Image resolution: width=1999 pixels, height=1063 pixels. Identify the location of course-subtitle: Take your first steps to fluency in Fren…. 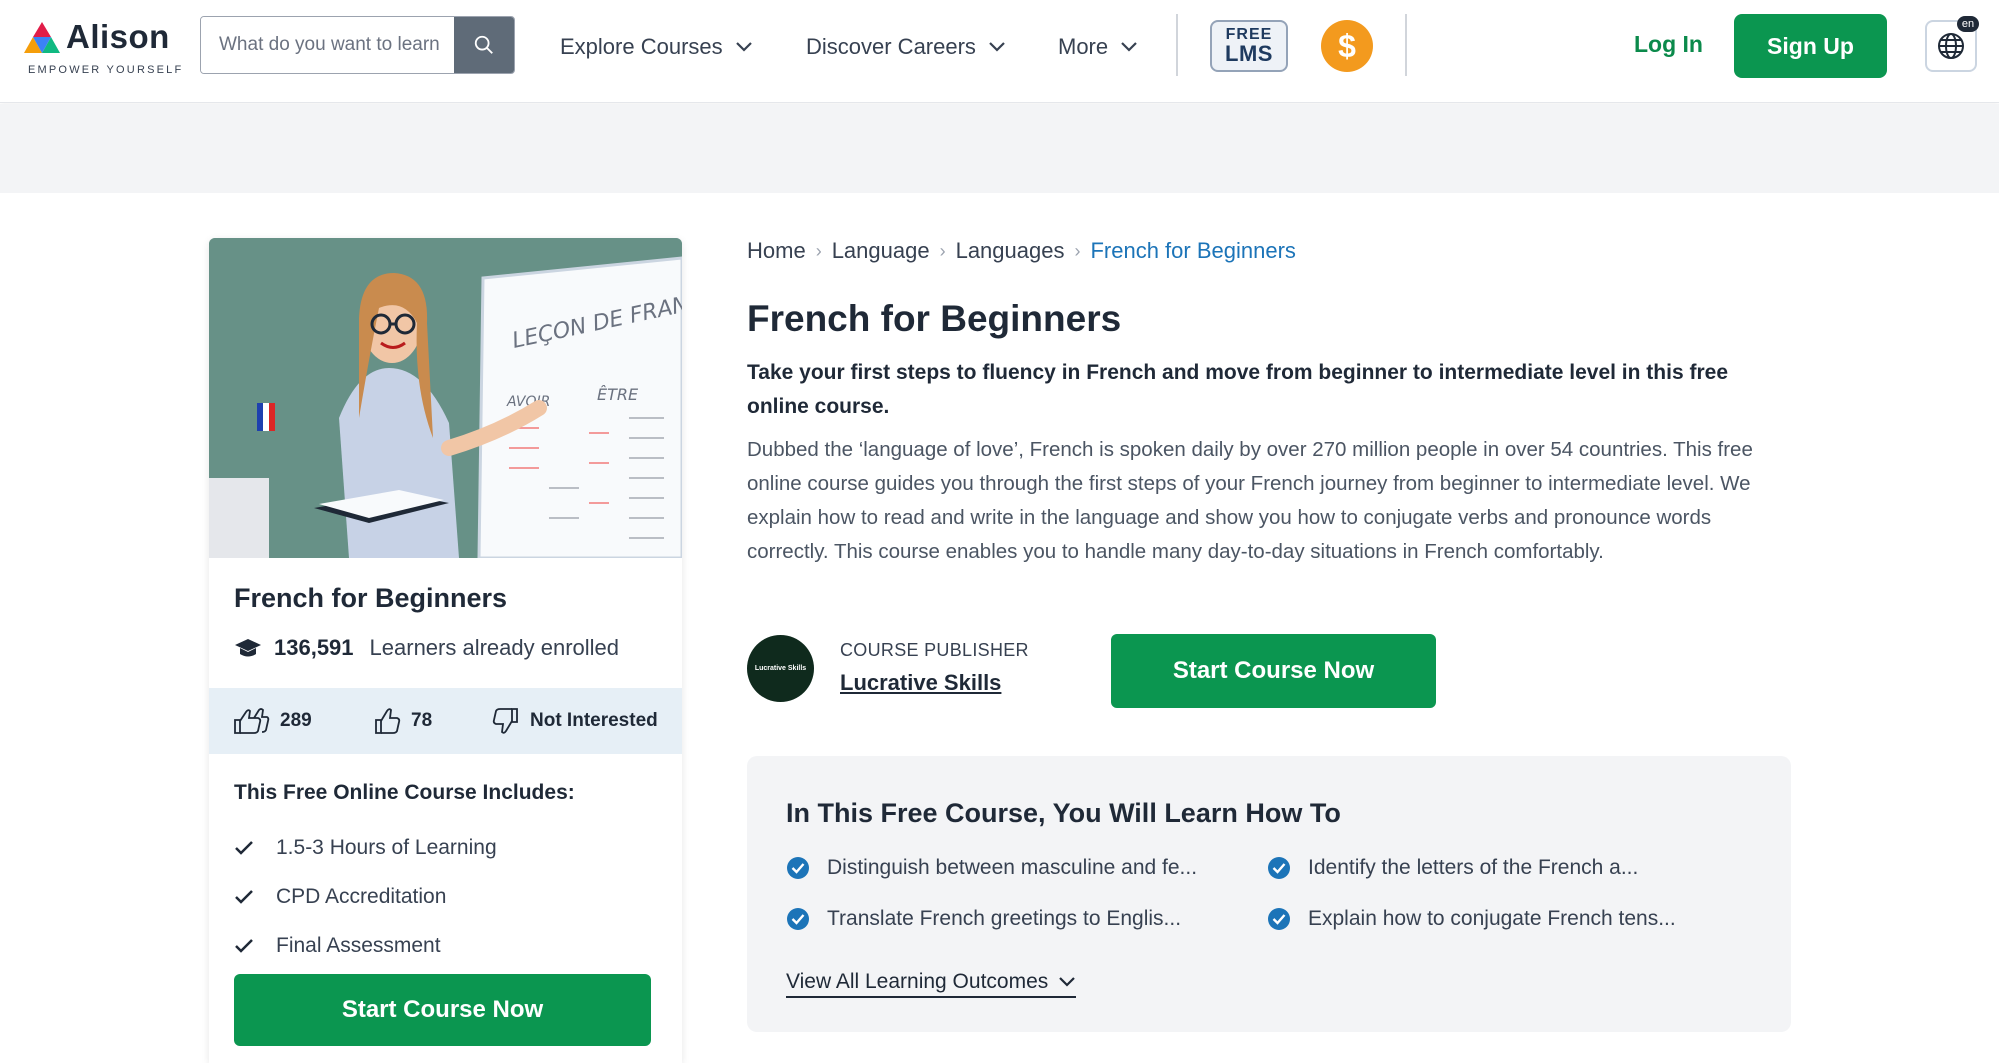
(1238, 389).